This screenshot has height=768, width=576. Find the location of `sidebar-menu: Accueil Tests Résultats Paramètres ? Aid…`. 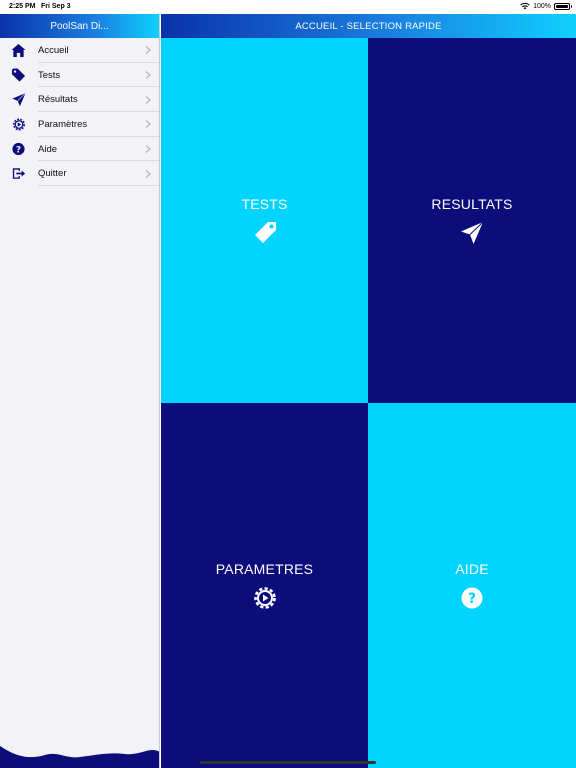

sidebar-menu: Accueil Tests Résultats Paramètres ? Aid… is located at coordinates (79, 112).